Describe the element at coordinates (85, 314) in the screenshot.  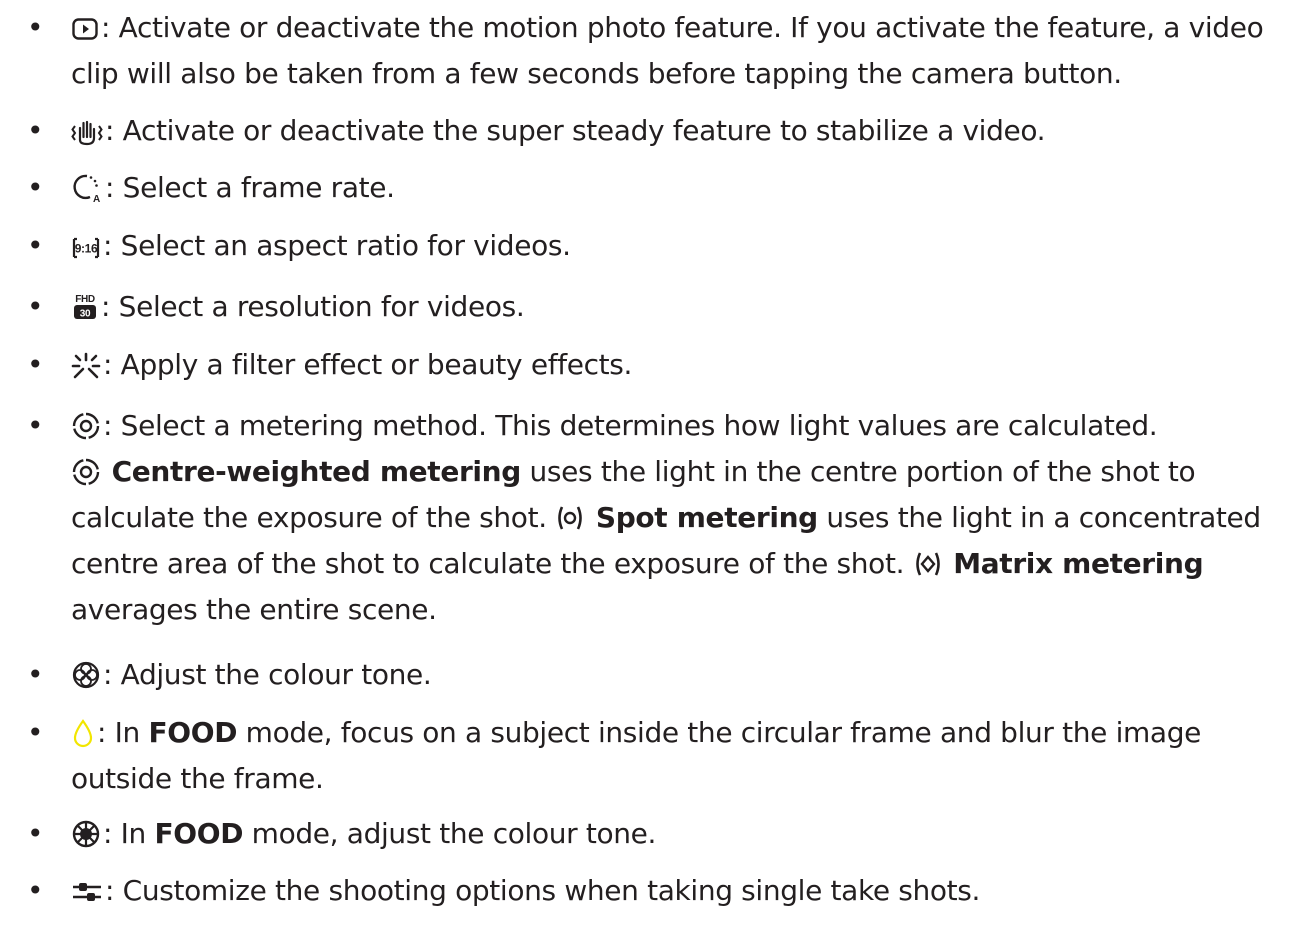
I see `svg-text: 30` at that location.